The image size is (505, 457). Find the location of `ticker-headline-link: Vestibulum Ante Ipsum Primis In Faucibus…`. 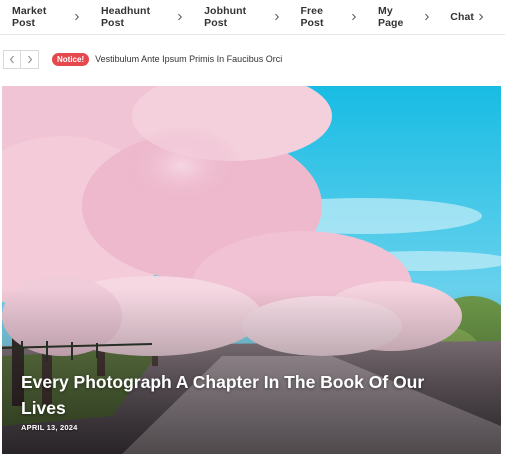

ticker-headline-link: Vestibulum Ante Ipsum Primis In Faucibus… is located at coordinates (188, 59).